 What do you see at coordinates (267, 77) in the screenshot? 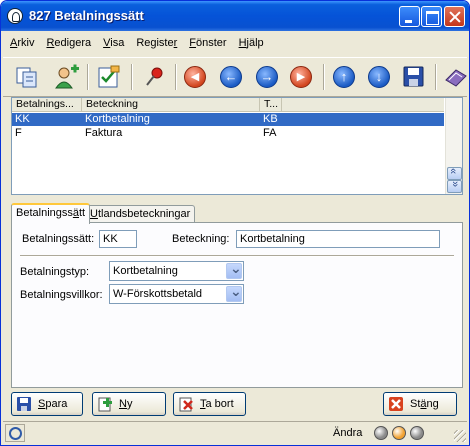
I see `next-record-icon` at bounding box center [267, 77].